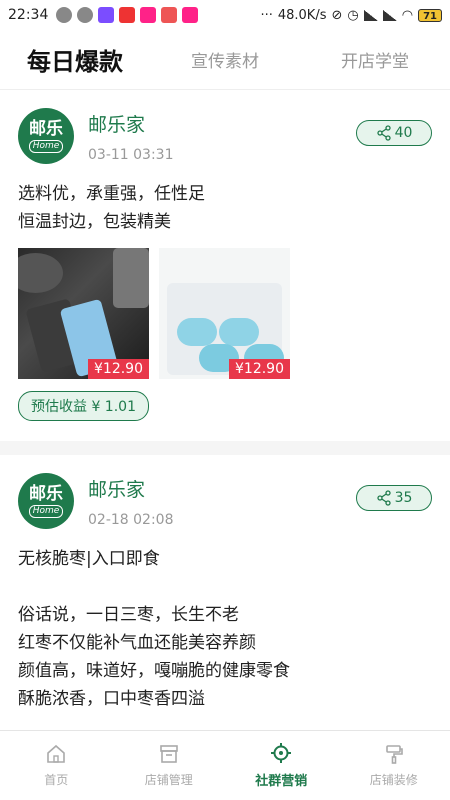 The width and height of the screenshot is (450, 800). Describe the element at coordinates (375, 59) in the screenshot. I see `tab-store-academy: 开店学堂` at that location.